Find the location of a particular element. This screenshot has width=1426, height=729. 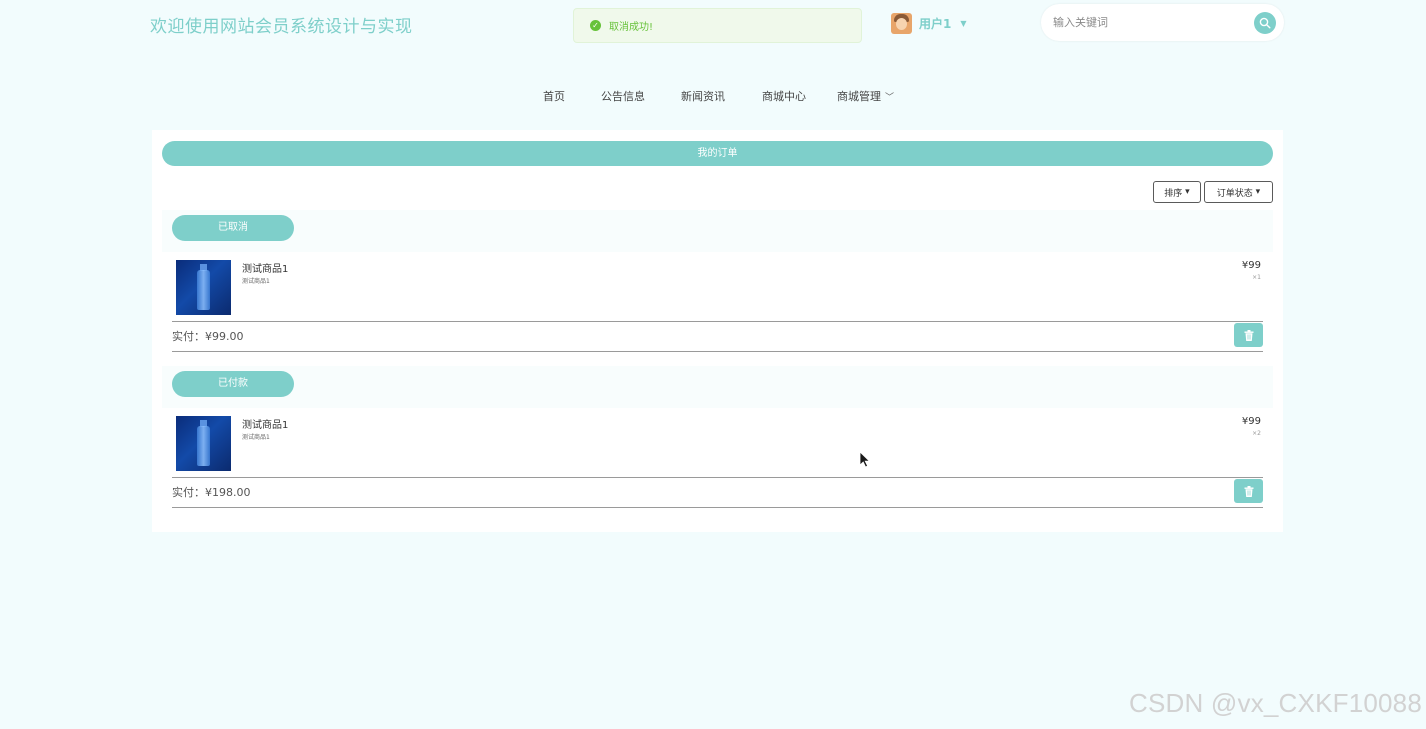

paid-value: ¥198.00 is located at coordinates (228, 492).